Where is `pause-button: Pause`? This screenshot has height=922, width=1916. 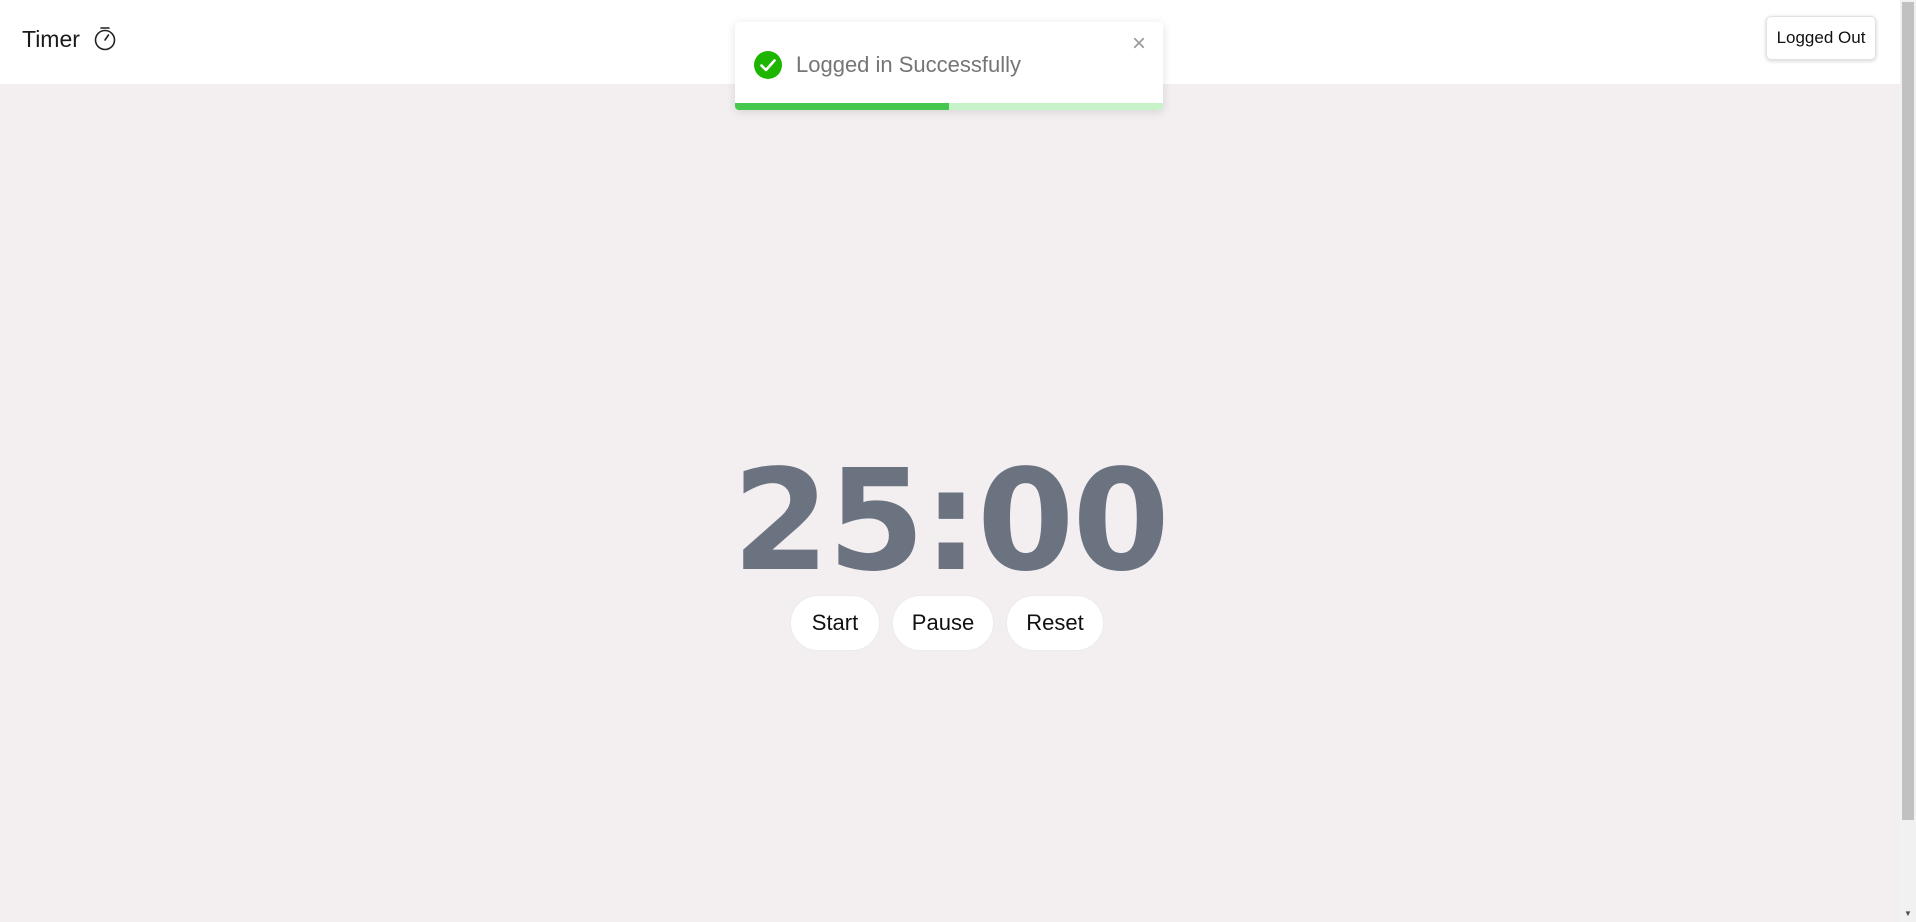
pause-button: Pause is located at coordinates (943, 623).